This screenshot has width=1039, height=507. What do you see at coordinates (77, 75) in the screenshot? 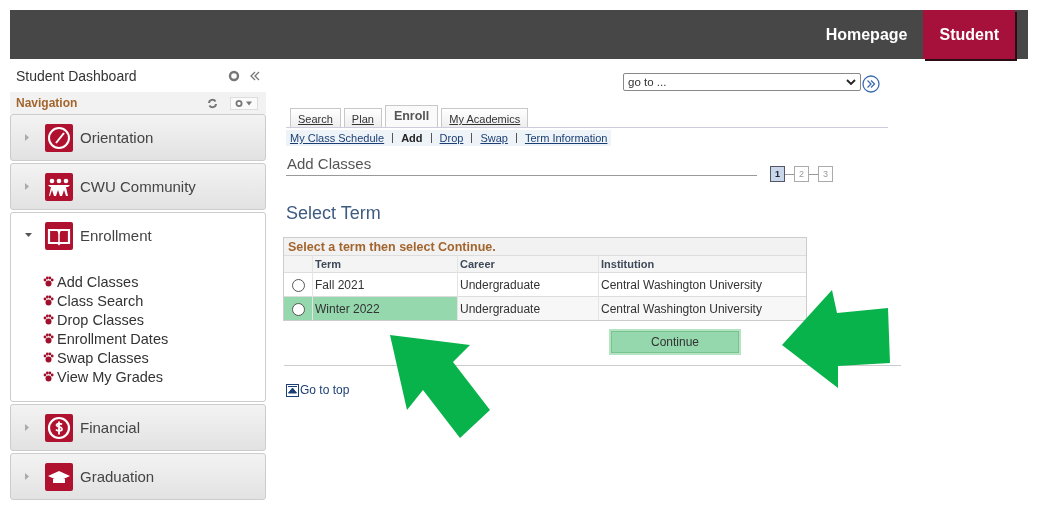
I see `sidebar-title: Student Dashboard` at bounding box center [77, 75].